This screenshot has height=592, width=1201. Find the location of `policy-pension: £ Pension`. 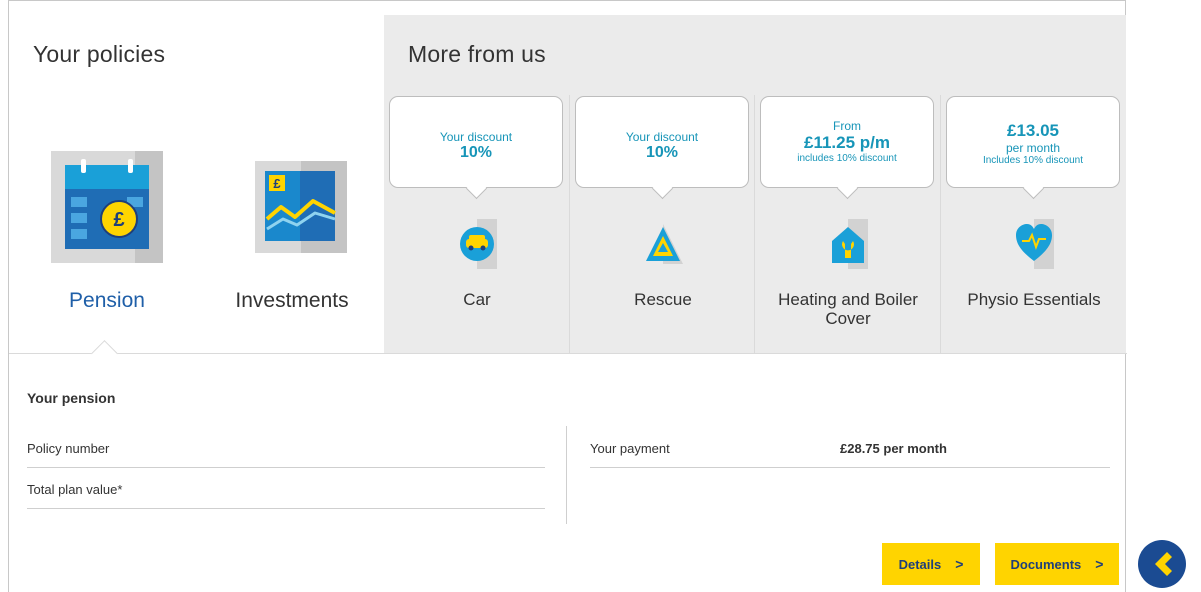

policy-pension: £ Pension is located at coordinates (107, 231).